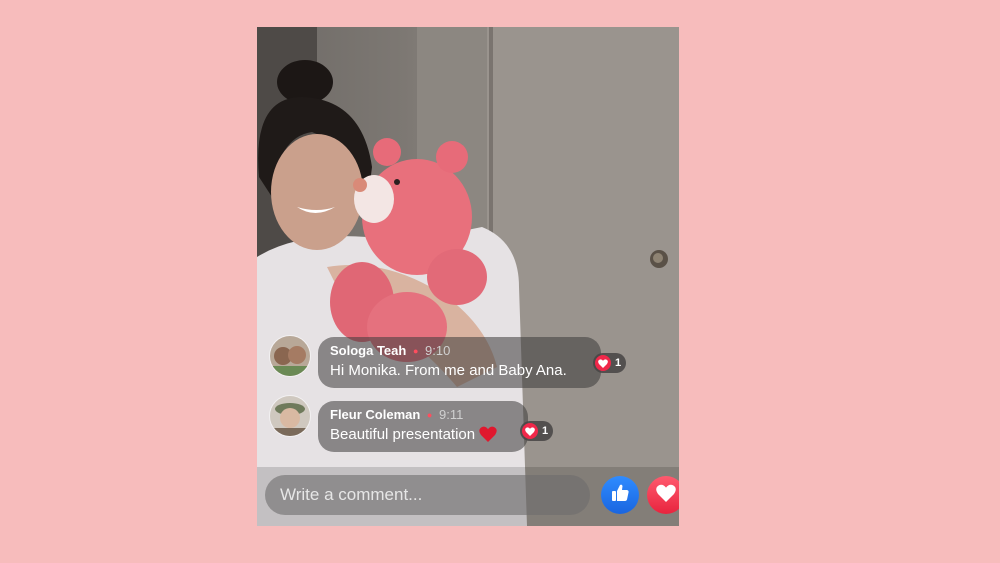 This screenshot has height=563, width=1000. Describe the element at coordinates (368, 350) in the screenshot. I see `comment-author: Sologa Teah` at that location.